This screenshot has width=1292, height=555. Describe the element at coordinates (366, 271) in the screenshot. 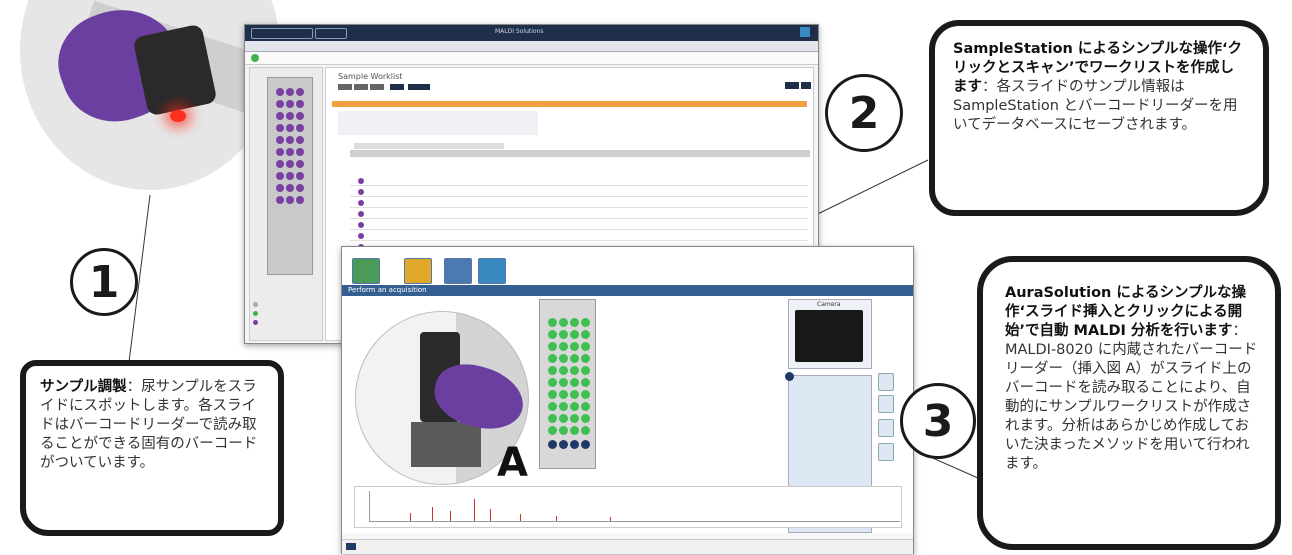

I see `load-slide-button` at that location.